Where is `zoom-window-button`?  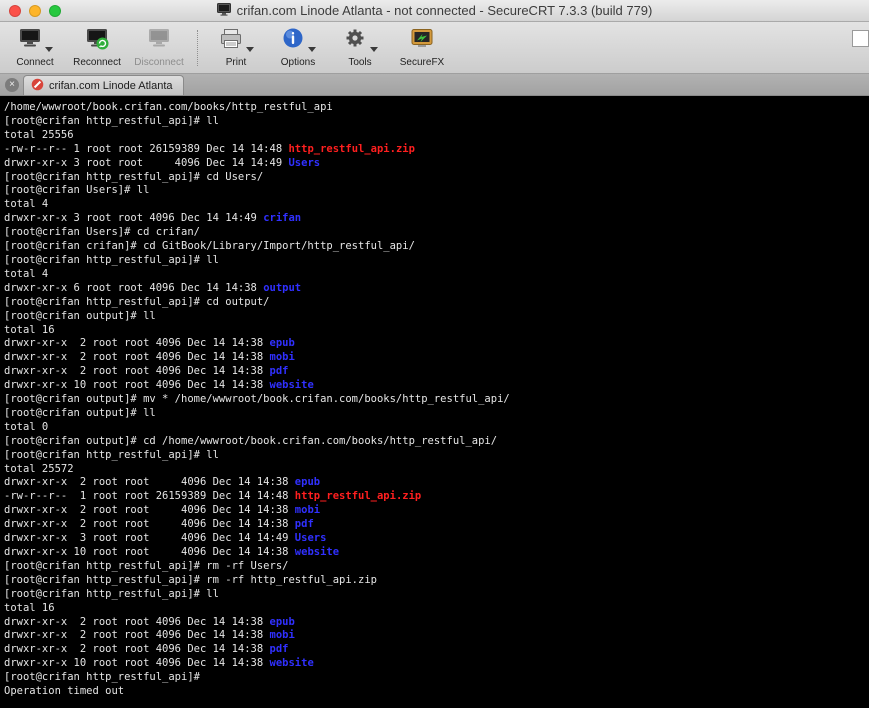 zoom-window-button is located at coordinates (55, 11).